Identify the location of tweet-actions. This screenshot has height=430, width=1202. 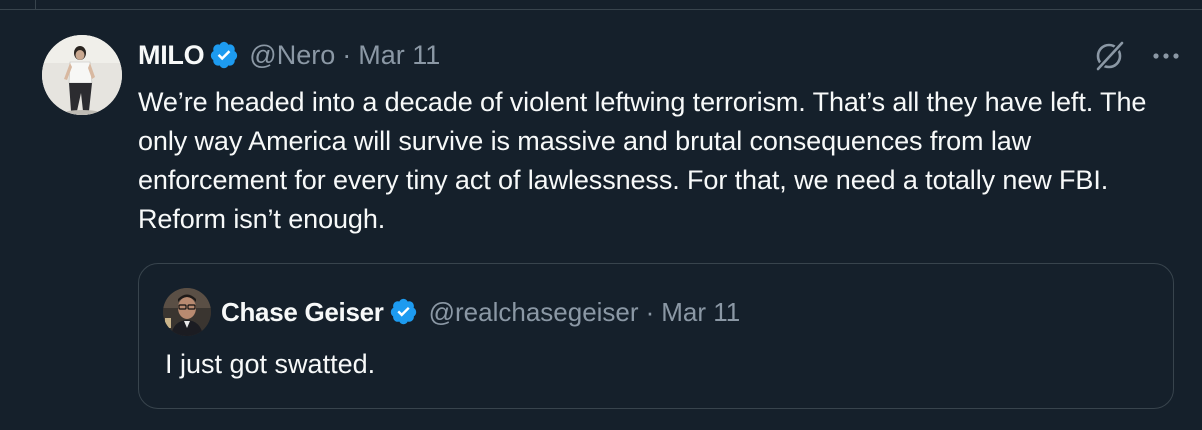
(1136, 56).